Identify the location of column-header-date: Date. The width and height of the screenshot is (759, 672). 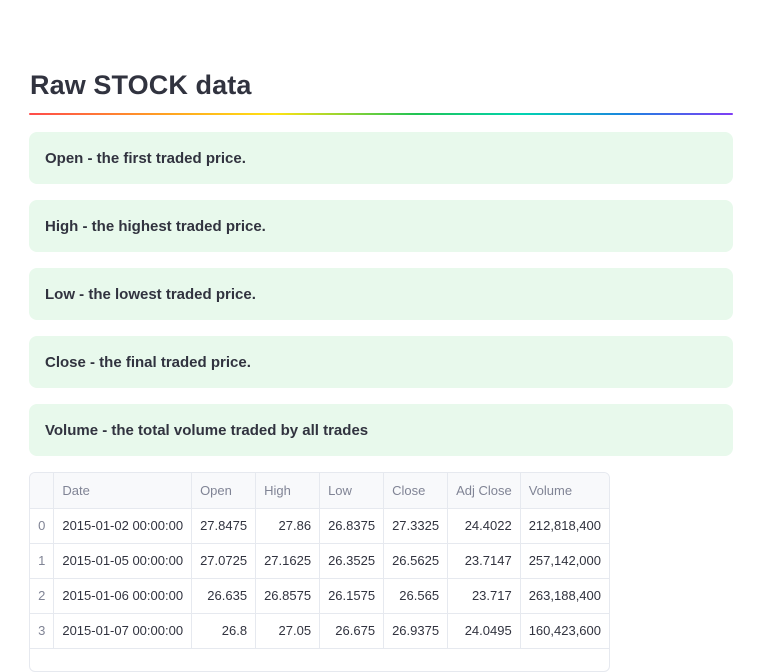
(123, 491).